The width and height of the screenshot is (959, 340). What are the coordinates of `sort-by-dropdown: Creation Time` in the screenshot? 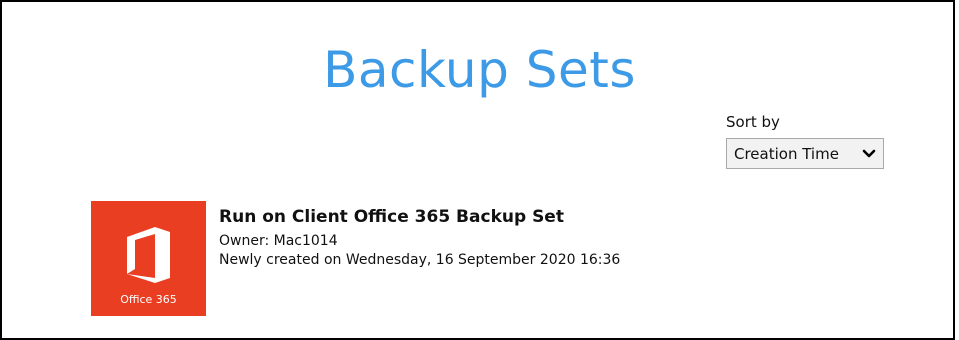 It's located at (805, 153).